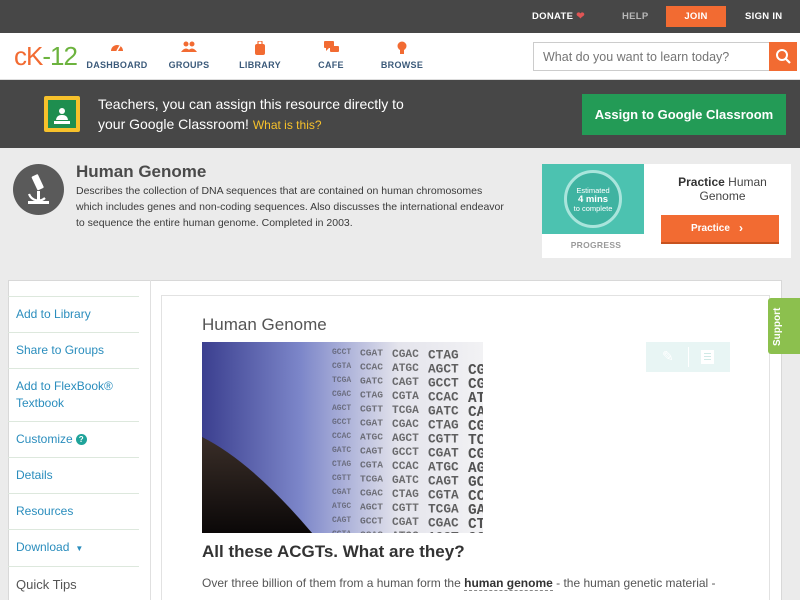 Image resolution: width=800 pixels, height=600 pixels. I want to click on nav-browse: BROWSE, so click(402, 55).